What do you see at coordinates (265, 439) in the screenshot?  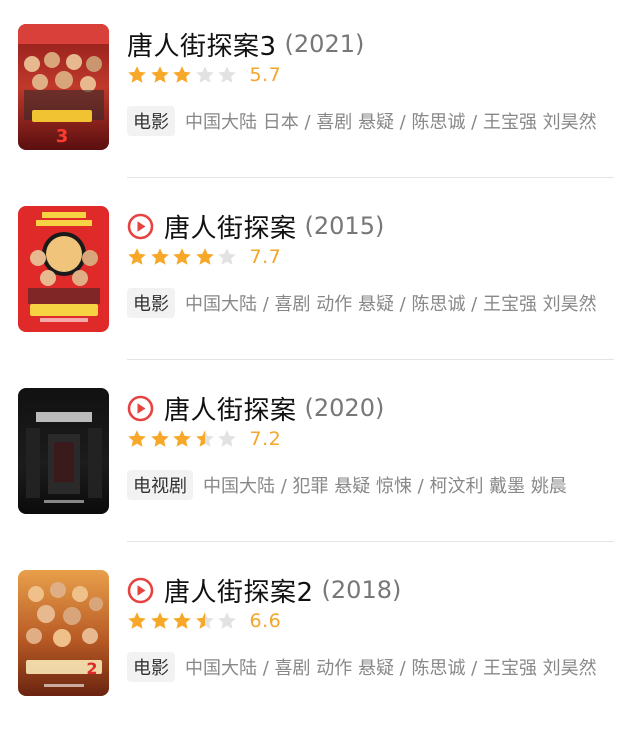 I see `rating-score: 7.2` at bounding box center [265, 439].